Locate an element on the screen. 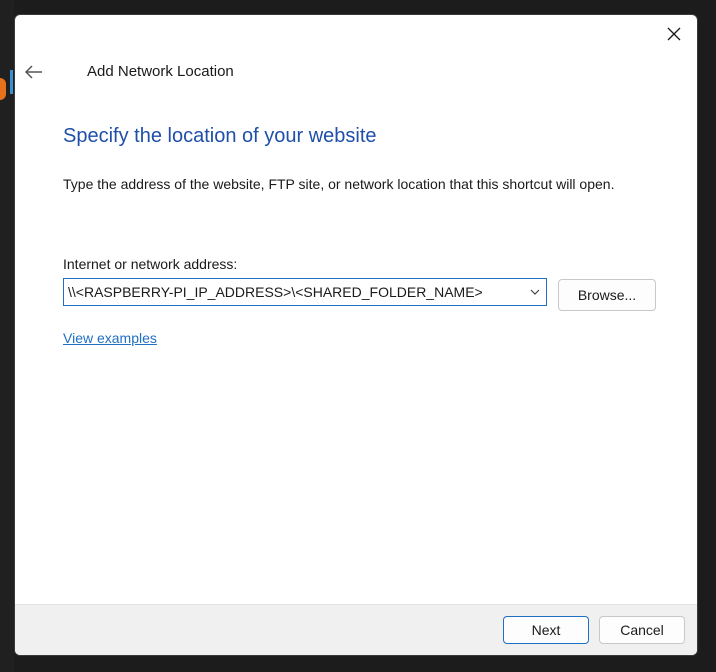 This screenshot has height=672, width=716. close-icon is located at coordinates (674, 34).